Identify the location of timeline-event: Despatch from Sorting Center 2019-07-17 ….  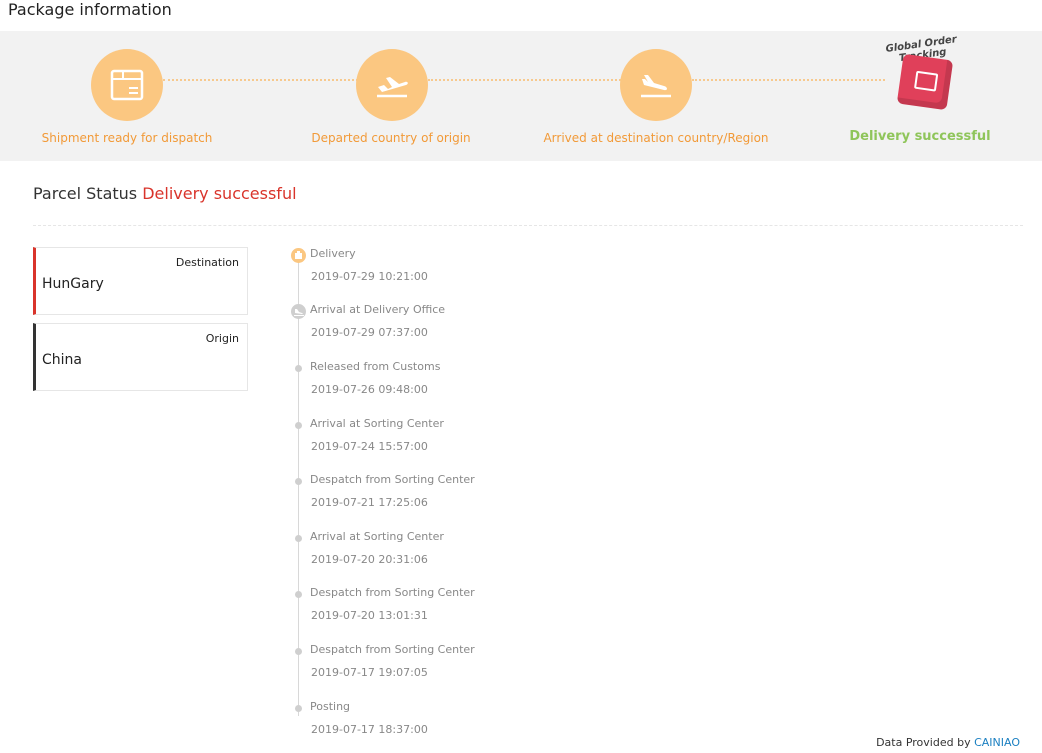
(440, 663).